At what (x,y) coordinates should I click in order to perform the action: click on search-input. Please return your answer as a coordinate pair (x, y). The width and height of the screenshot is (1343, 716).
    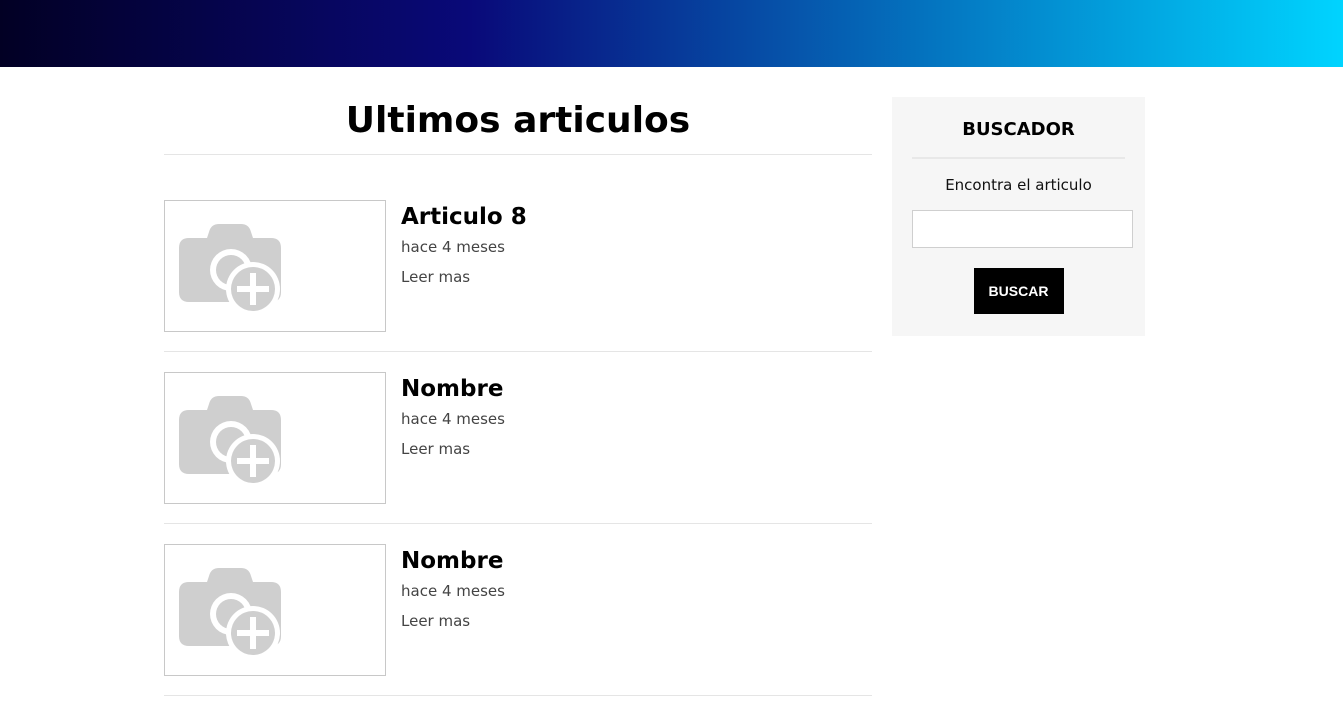
    Looking at the image, I should click on (1022, 229).